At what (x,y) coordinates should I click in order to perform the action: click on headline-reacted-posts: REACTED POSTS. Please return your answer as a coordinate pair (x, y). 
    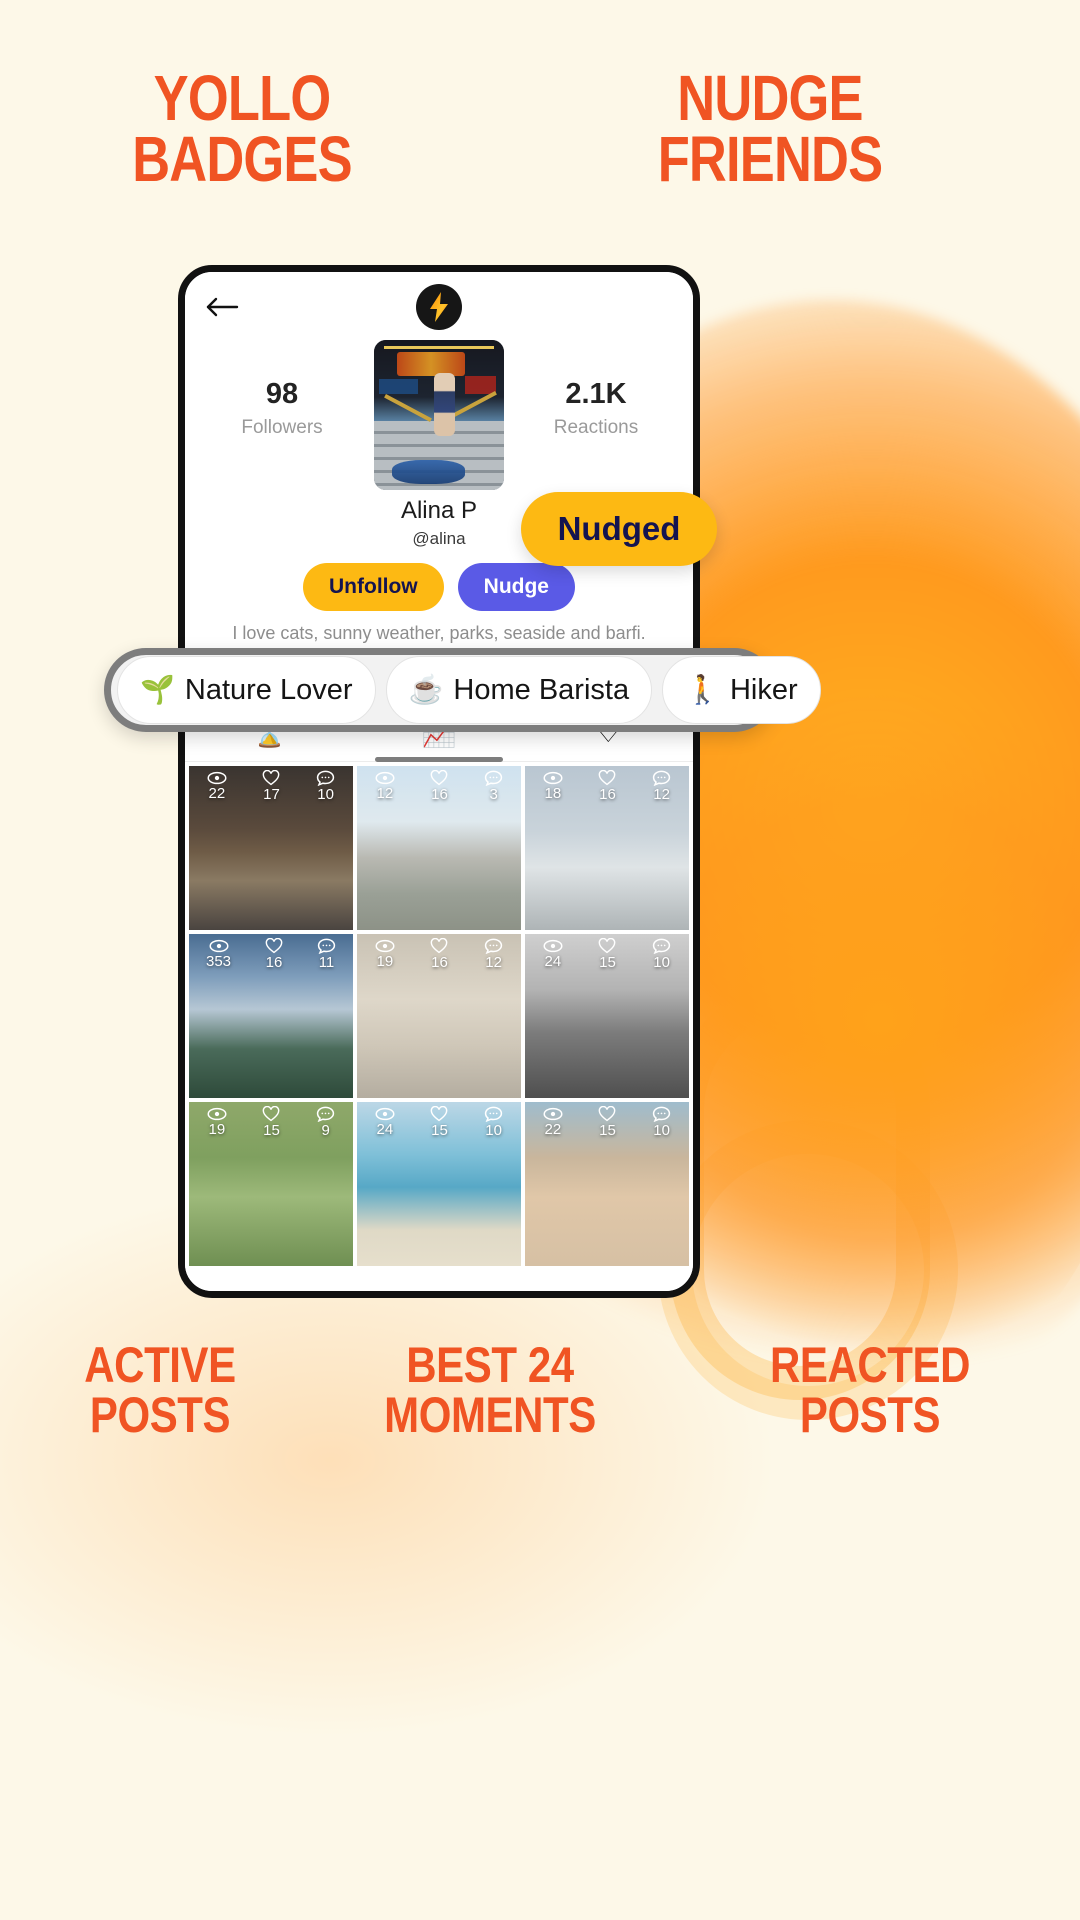
    Looking at the image, I should click on (870, 1390).